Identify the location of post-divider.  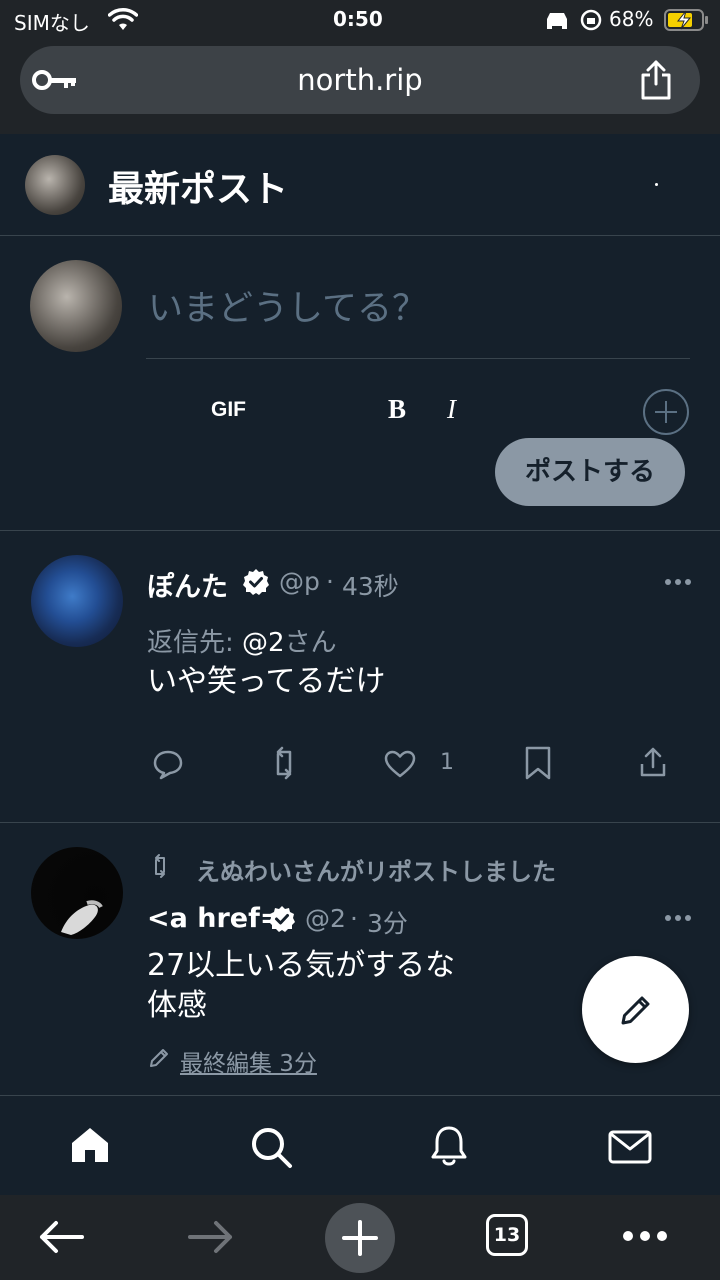
(360, 822).